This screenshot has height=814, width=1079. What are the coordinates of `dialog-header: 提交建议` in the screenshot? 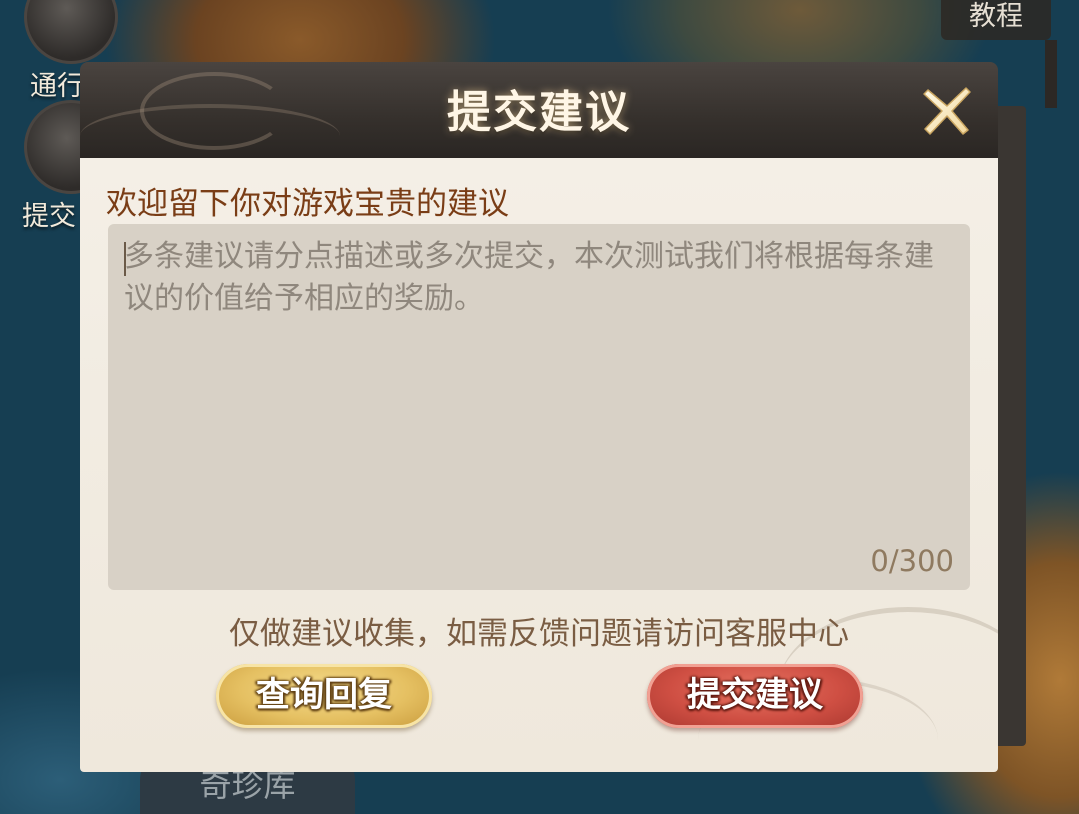 It's located at (539, 110).